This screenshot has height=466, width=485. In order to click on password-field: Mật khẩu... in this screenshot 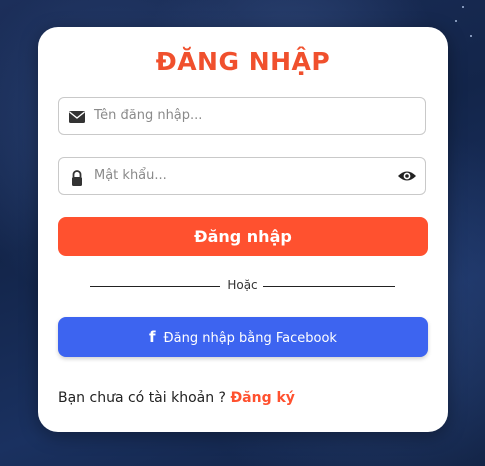, I will do `click(242, 176)`.